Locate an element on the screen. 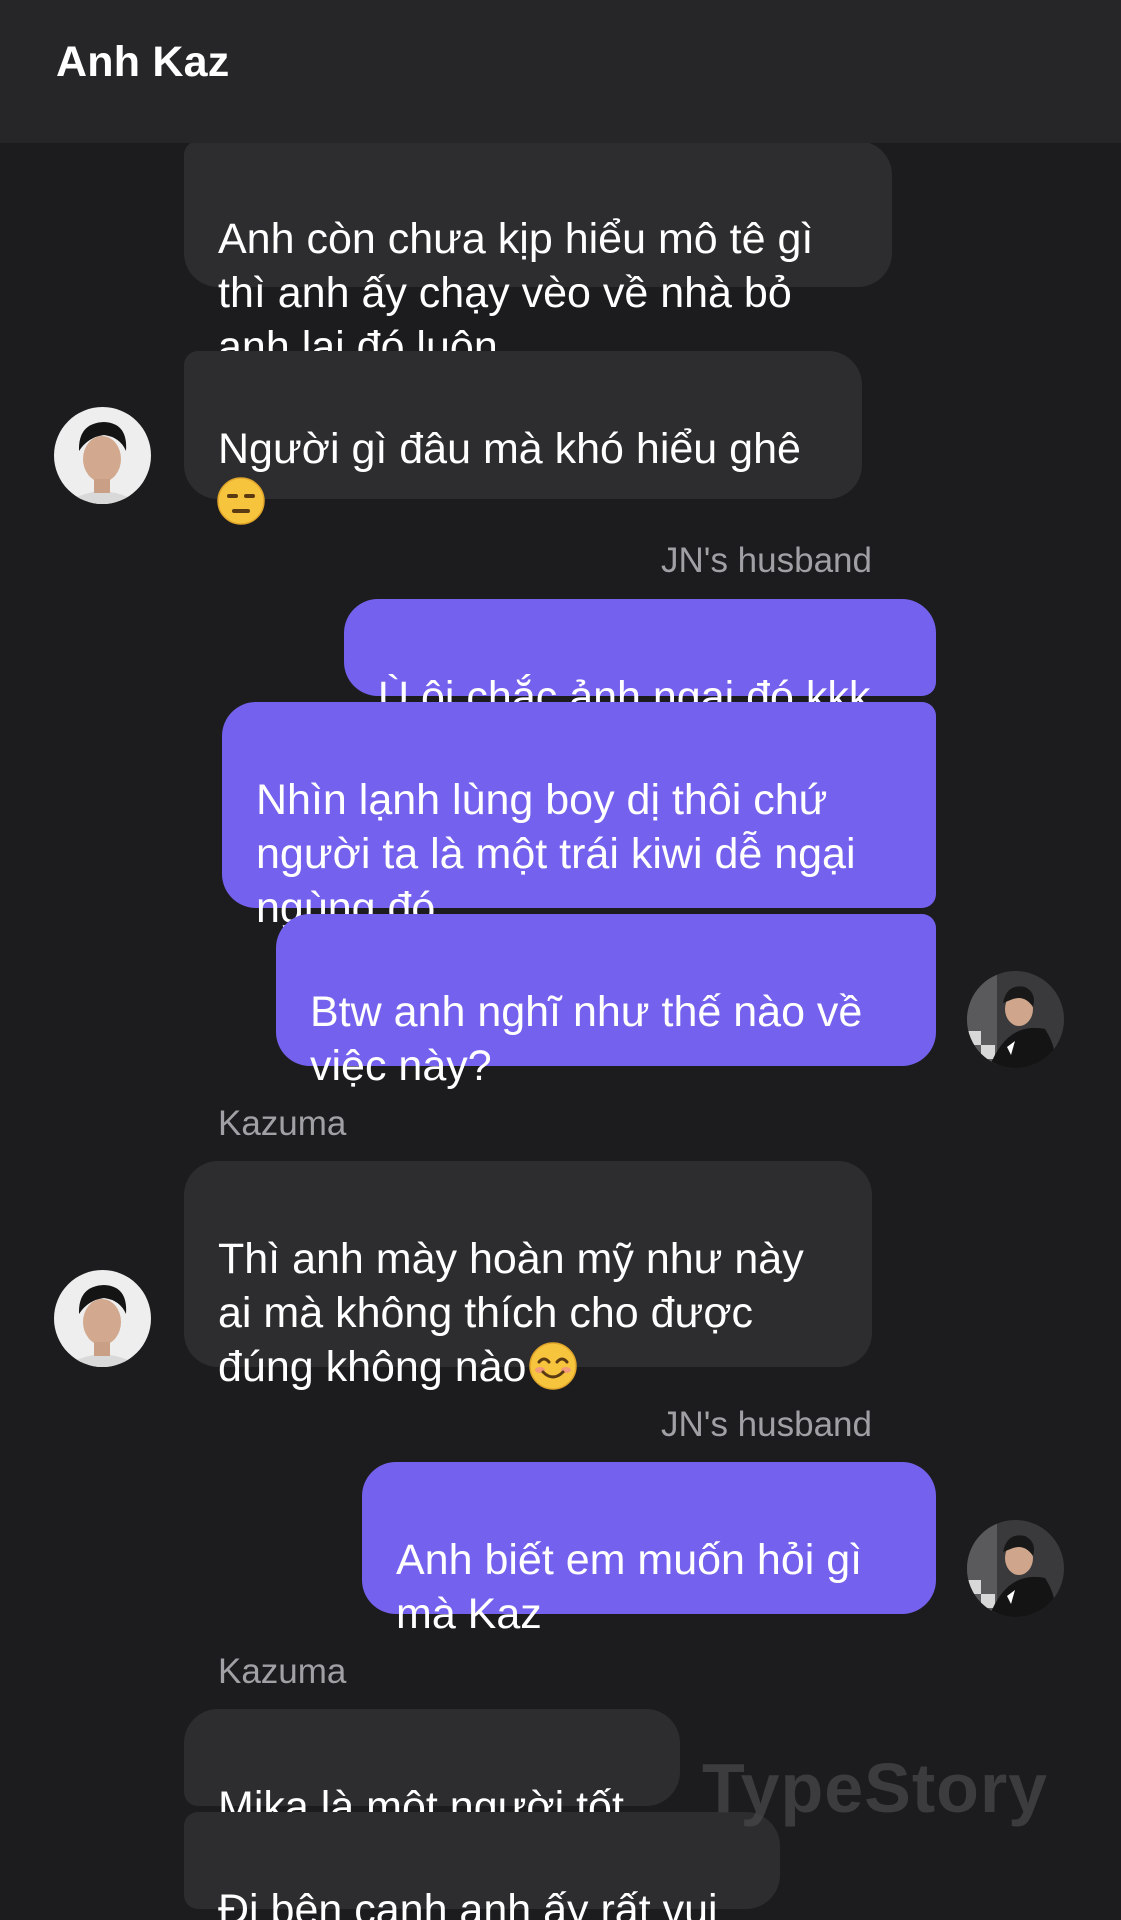 This screenshot has width=1121, height=1920. message-outgoing: Btw anh nghĩ như thế nào về việc này? is located at coordinates (606, 1002).